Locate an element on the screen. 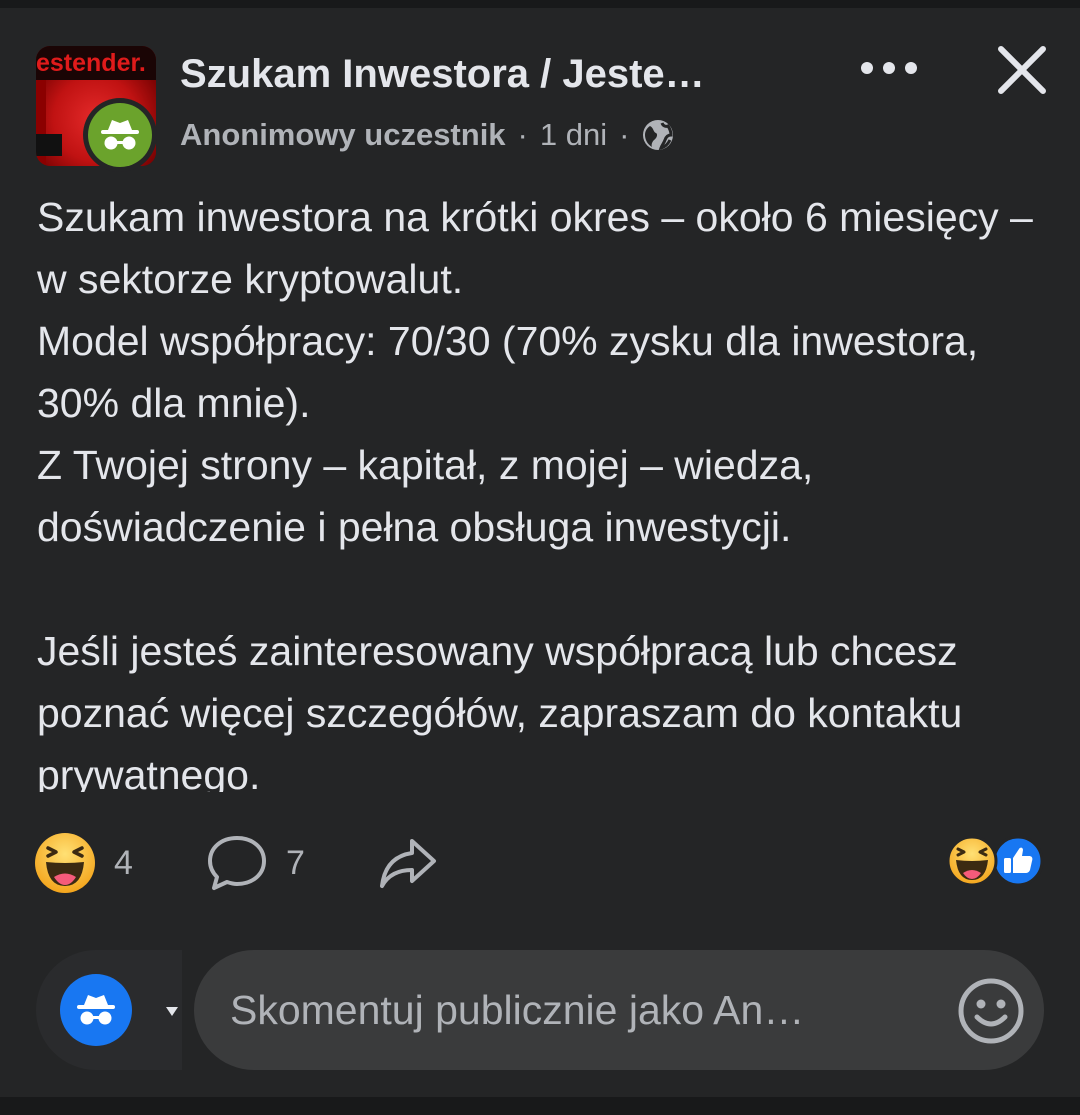 The height and width of the screenshot is (1115, 1080). reaction-summary is located at coordinates (996, 861).